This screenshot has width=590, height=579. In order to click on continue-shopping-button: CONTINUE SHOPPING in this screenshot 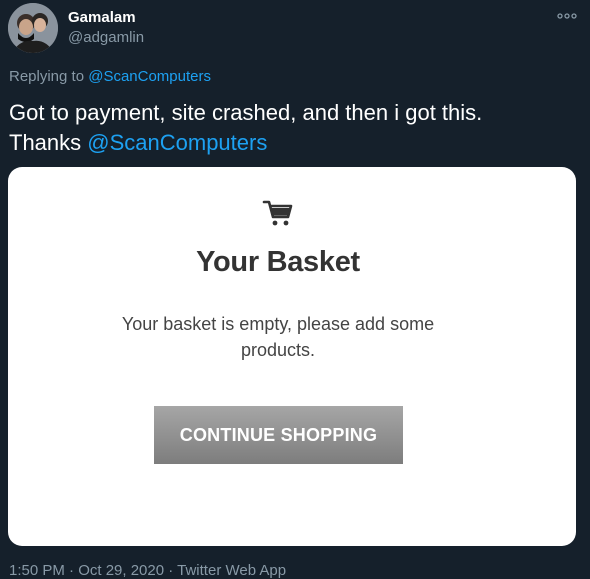, I will do `click(278, 435)`.